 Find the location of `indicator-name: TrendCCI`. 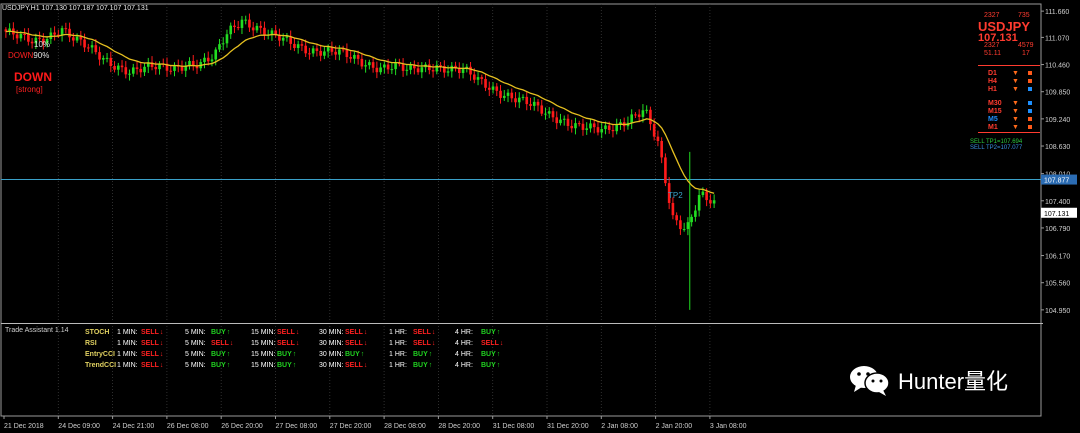

indicator-name: TrendCCI is located at coordinates (101, 365).